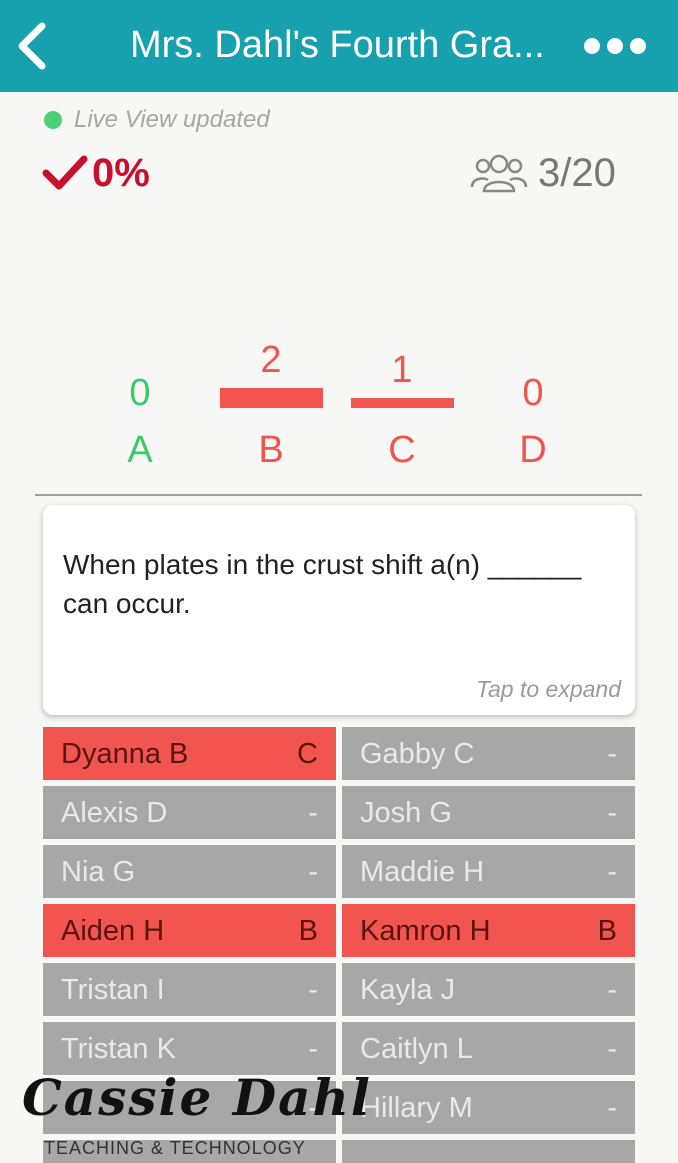 The image size is (678, 1163). What do you see at coordinates (402, 450) in the screenshot?
I see `option-c-label: C` at bounding box center [402, 450].